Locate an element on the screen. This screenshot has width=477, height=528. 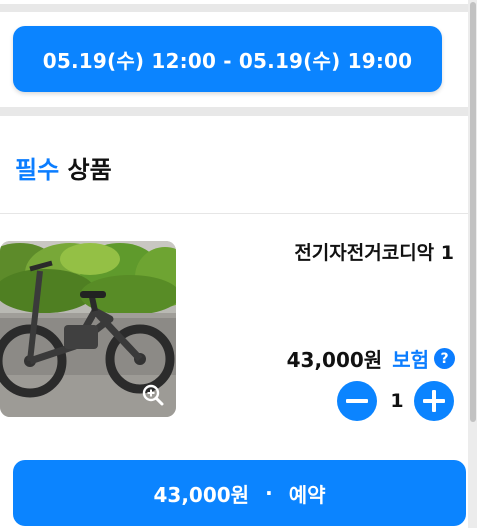
reservation-time-button: 05.19(수) 12:00 - 05.19(수) 19:00 is located at coordinates (227, 59).